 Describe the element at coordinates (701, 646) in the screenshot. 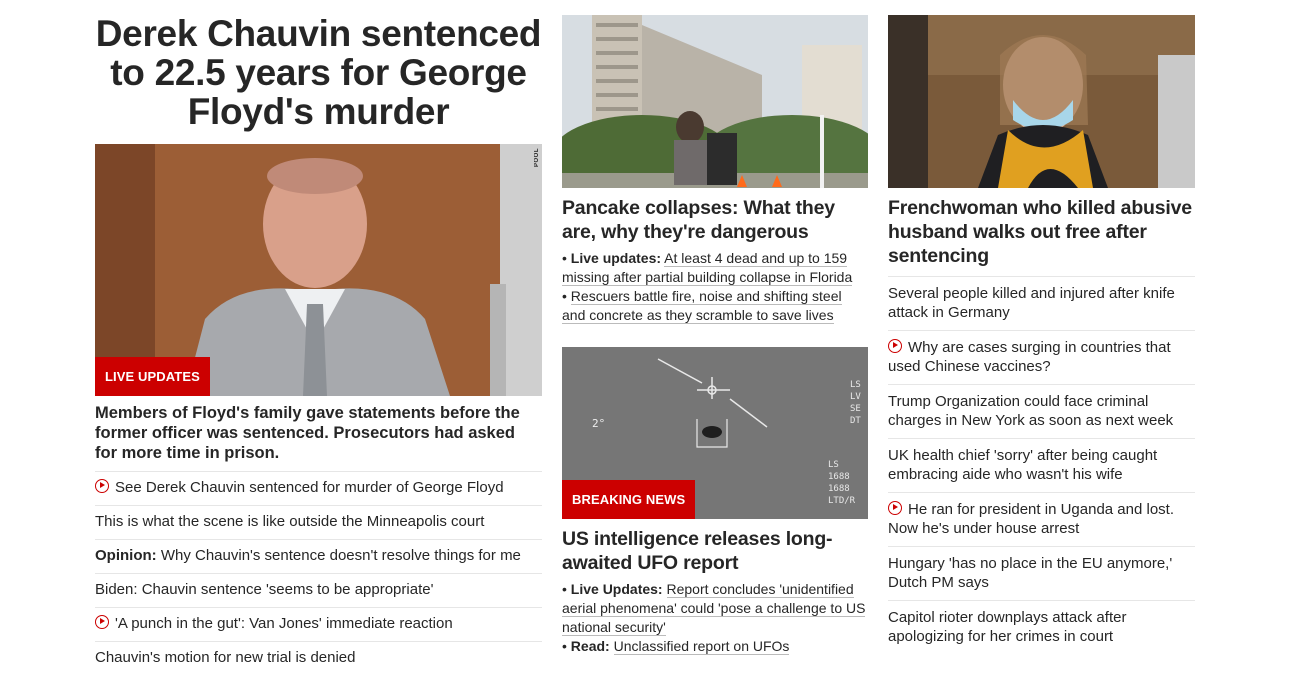

I see `bullet-link: Unclassified report on UFOs` at that location.